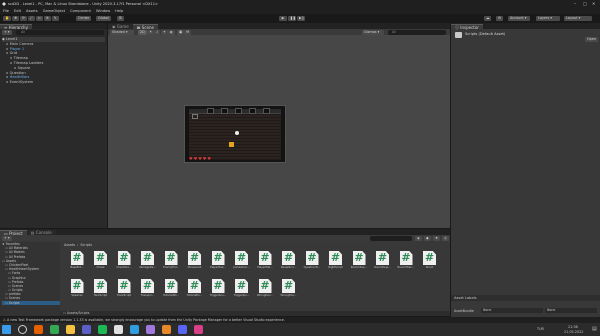  I want to click on tab-inspector: ⓘ Inspector, so click(467, 26).